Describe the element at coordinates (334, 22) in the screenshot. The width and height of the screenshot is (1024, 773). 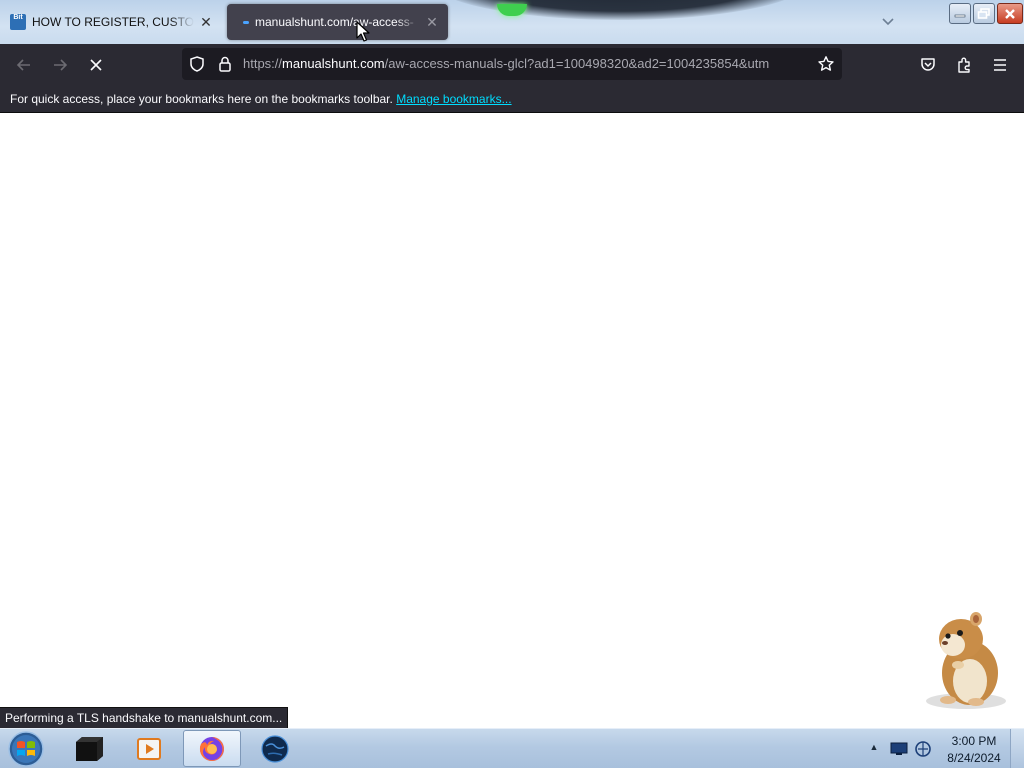
I see `tab-title: manualshunt.com/aw-access-` at that location.